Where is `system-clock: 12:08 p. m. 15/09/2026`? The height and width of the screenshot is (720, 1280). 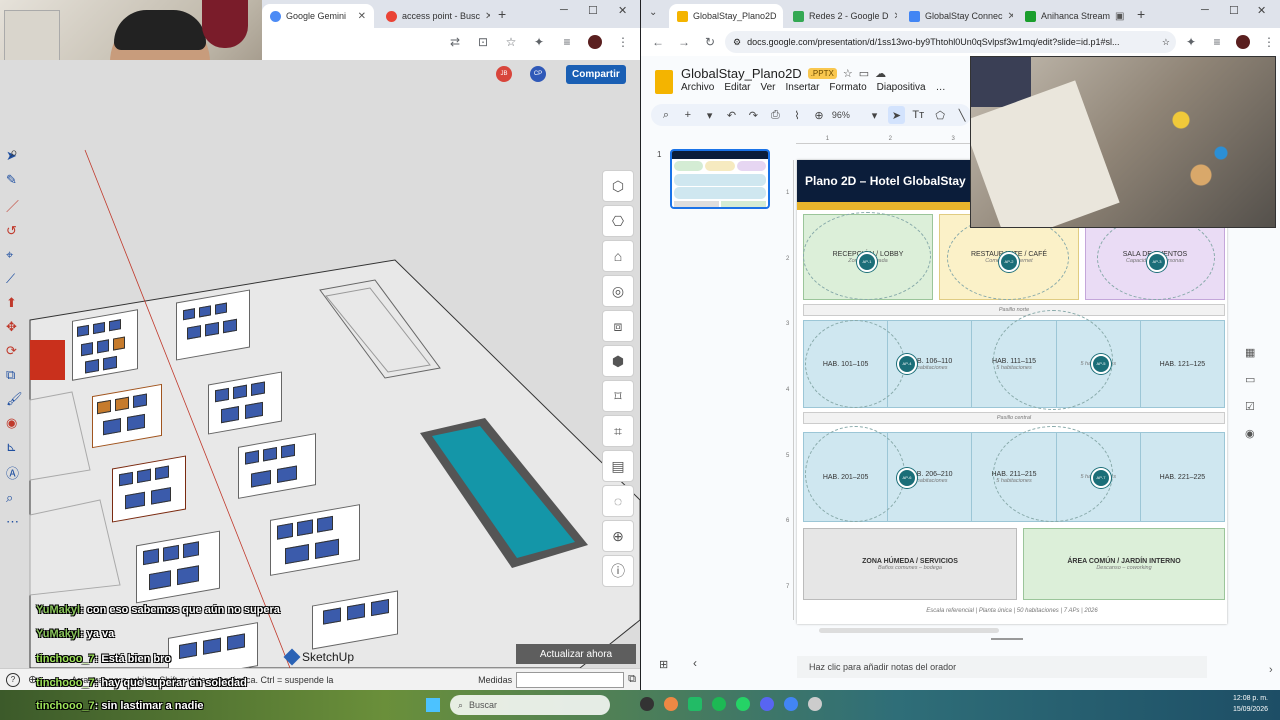 system-clock: 12:08 p. m. 15/09/2026 is located at coordinates (1250, 704).